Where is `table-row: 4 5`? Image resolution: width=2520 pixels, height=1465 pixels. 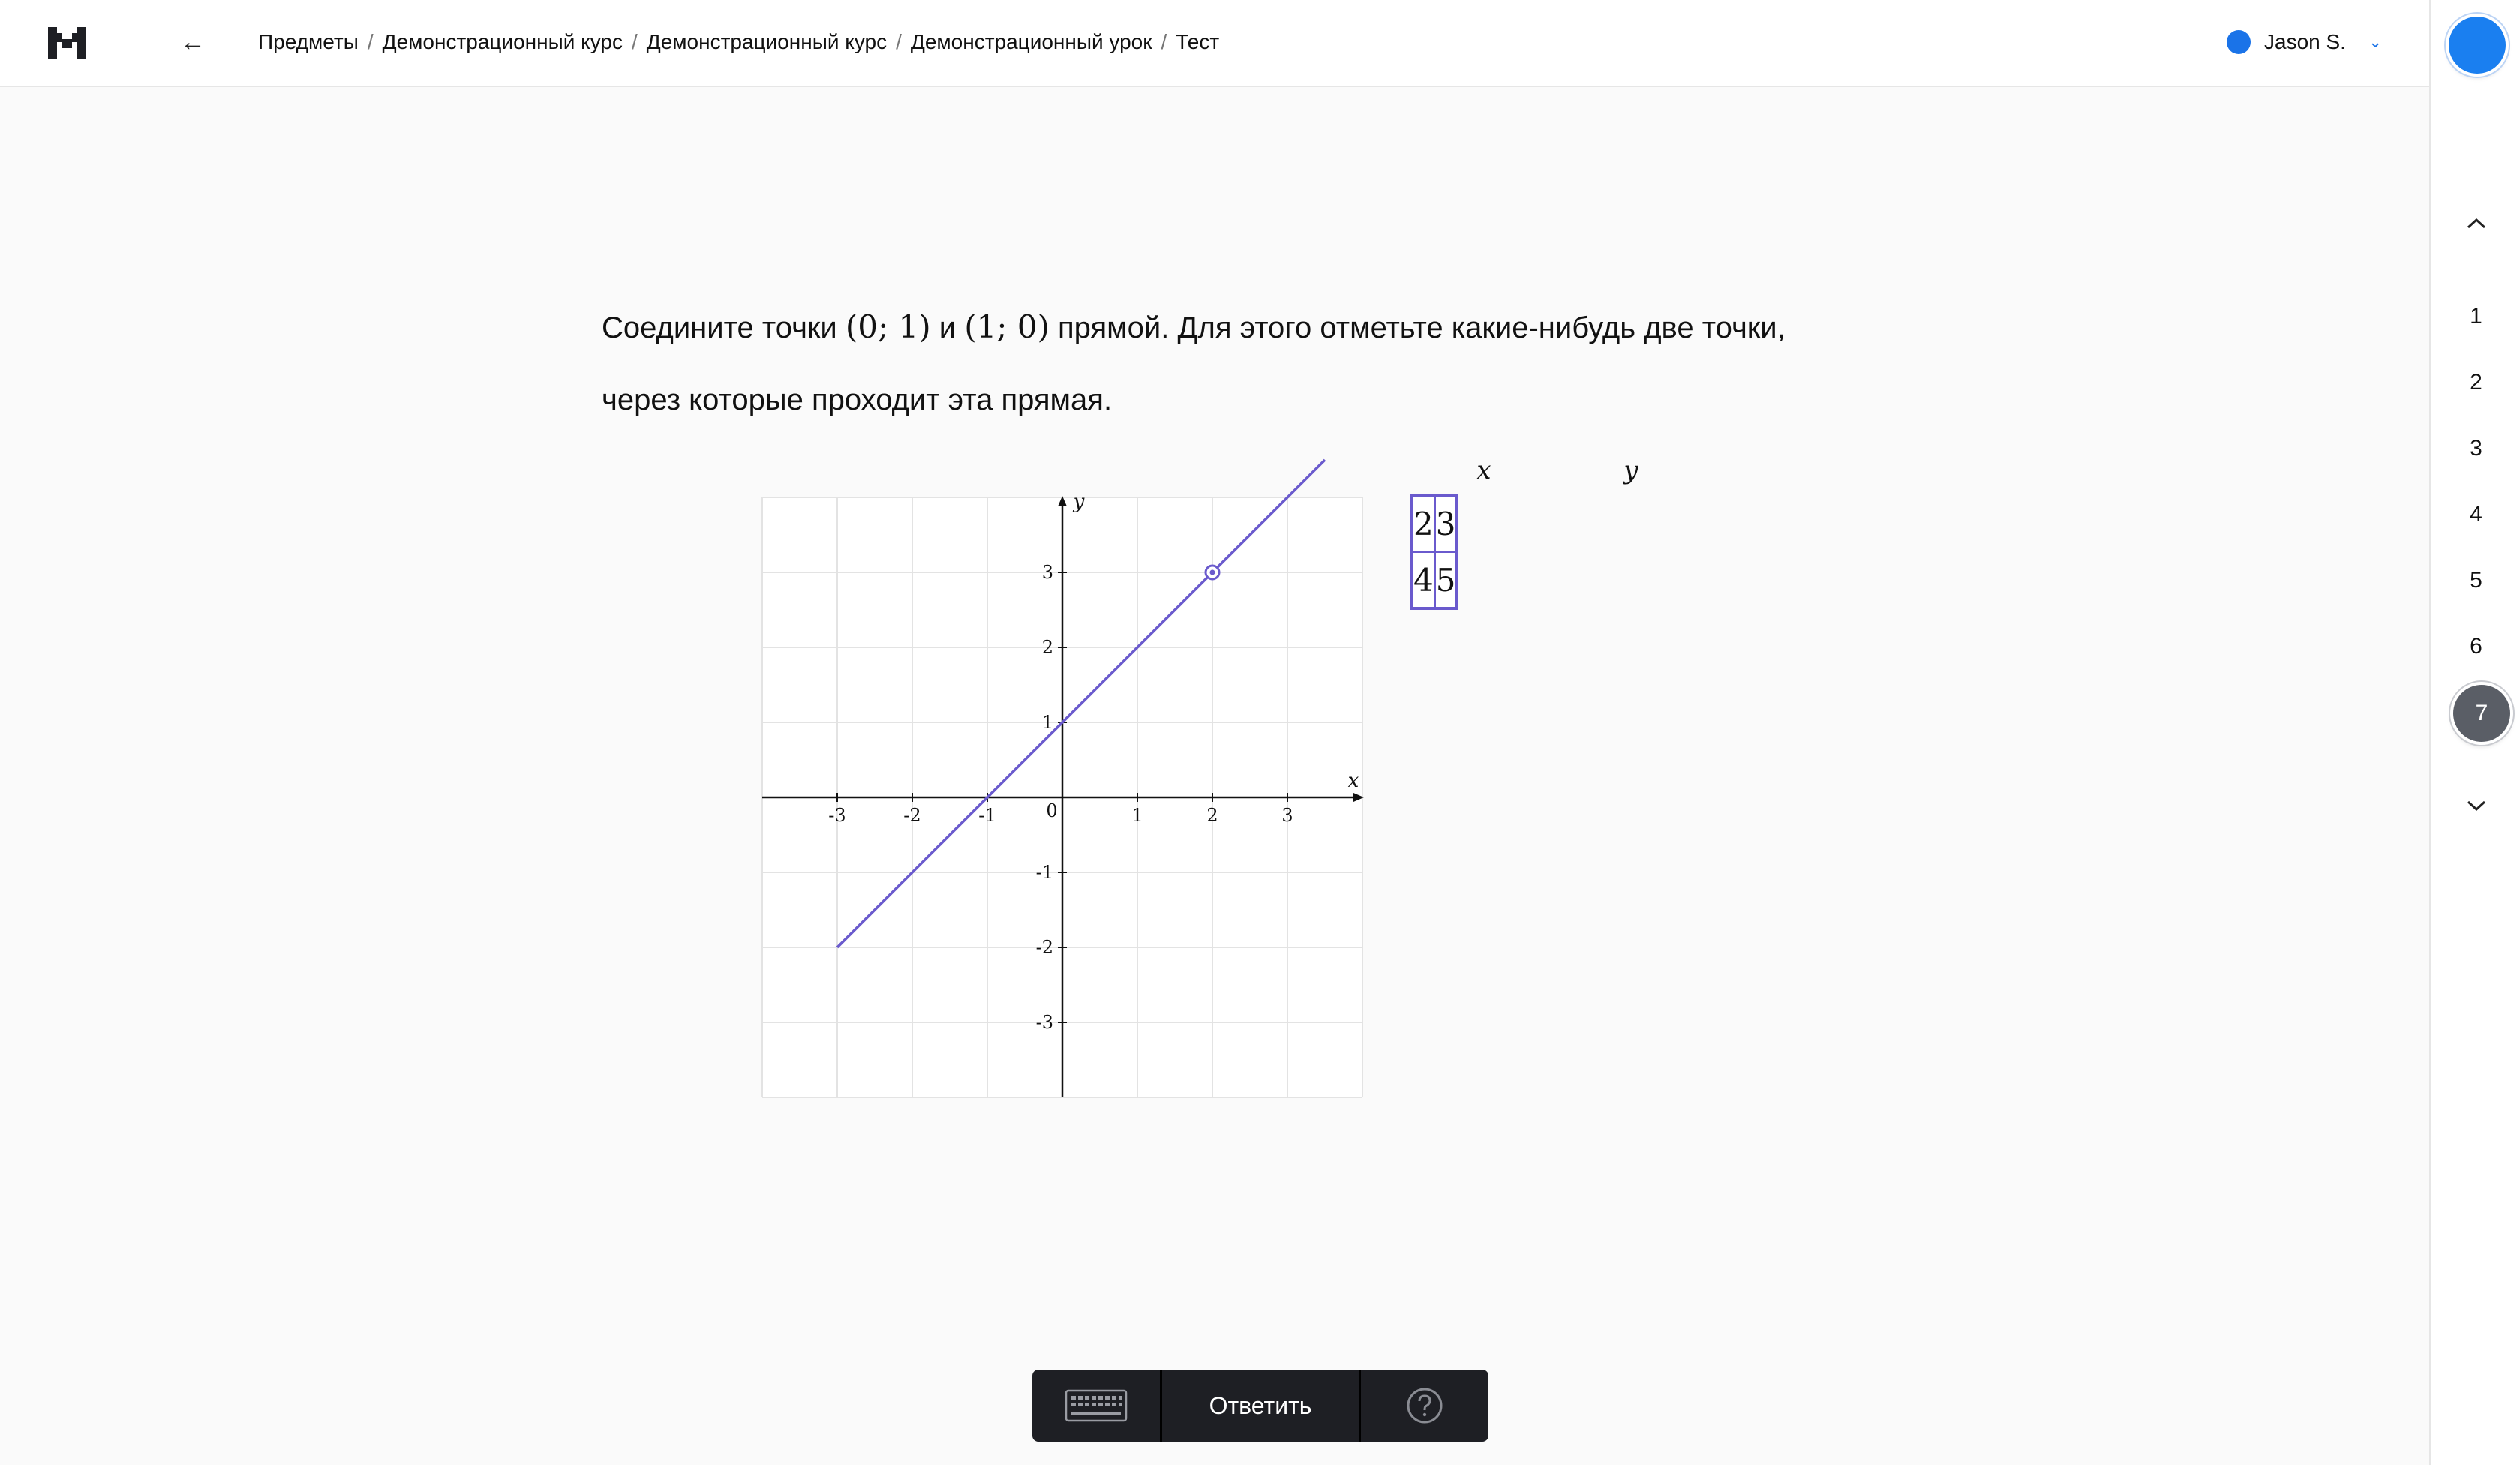
table-row: 4 5 is located at coordinates (1434, 580).